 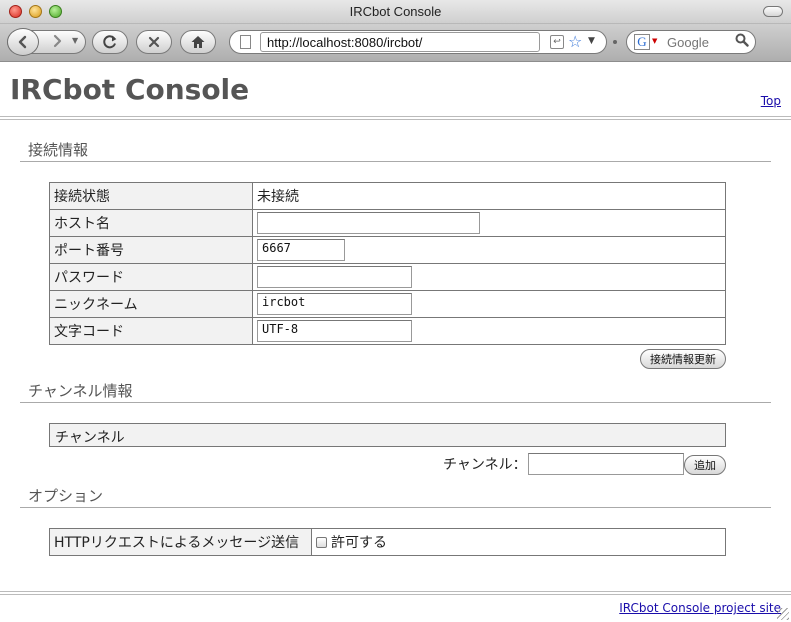 I want to click on password-input, so click(x=334, y=277).